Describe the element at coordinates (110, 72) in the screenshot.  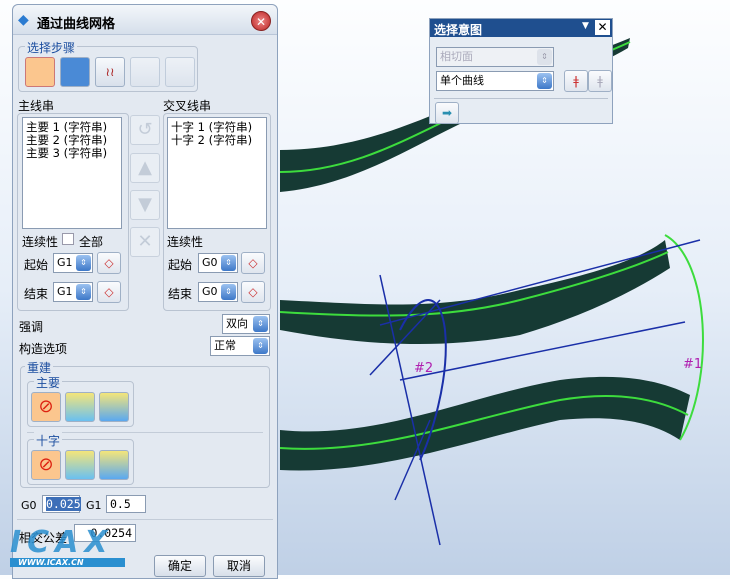
I see `spine-step-icon: ≀≀` at that location.